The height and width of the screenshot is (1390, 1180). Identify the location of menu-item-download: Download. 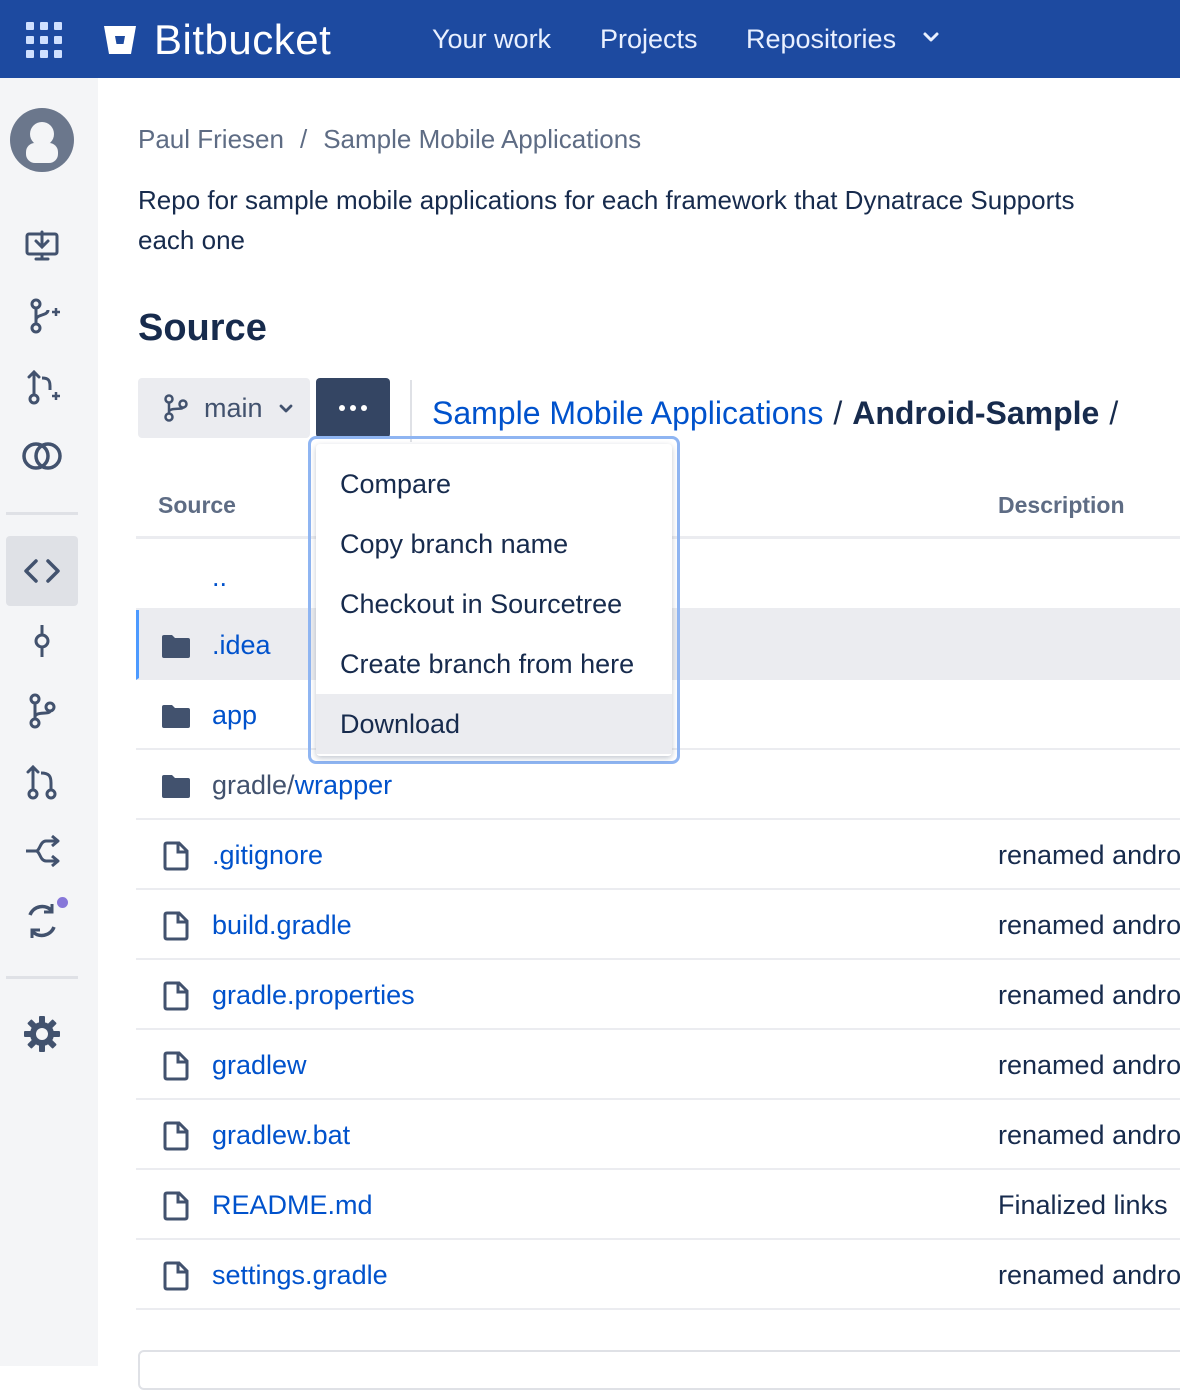
(494, 724).